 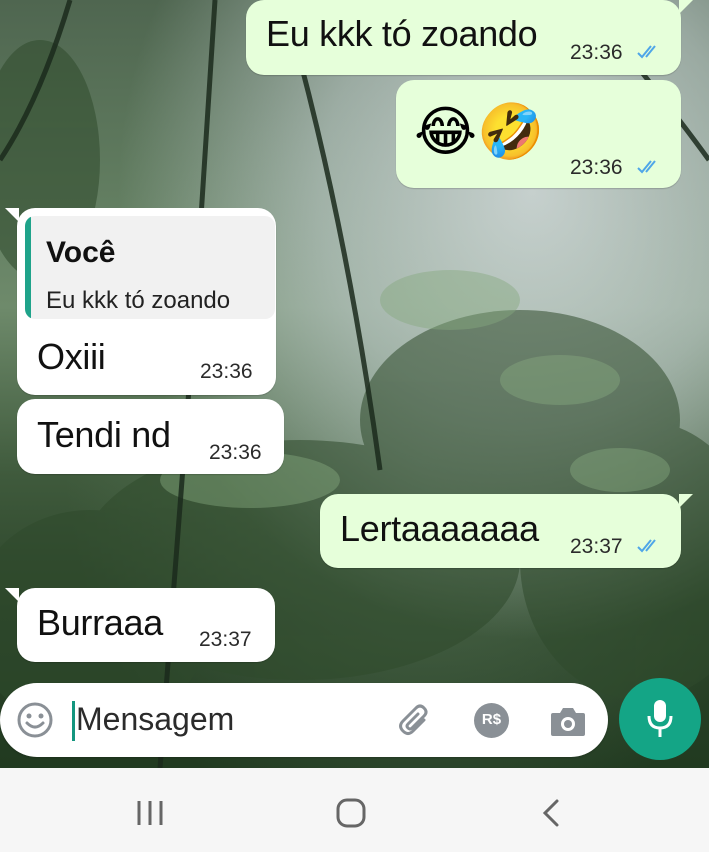 What do you see at coordinates (351, 813) in the screenshot?
I see `home-icon` at bounding box center [351, 813].